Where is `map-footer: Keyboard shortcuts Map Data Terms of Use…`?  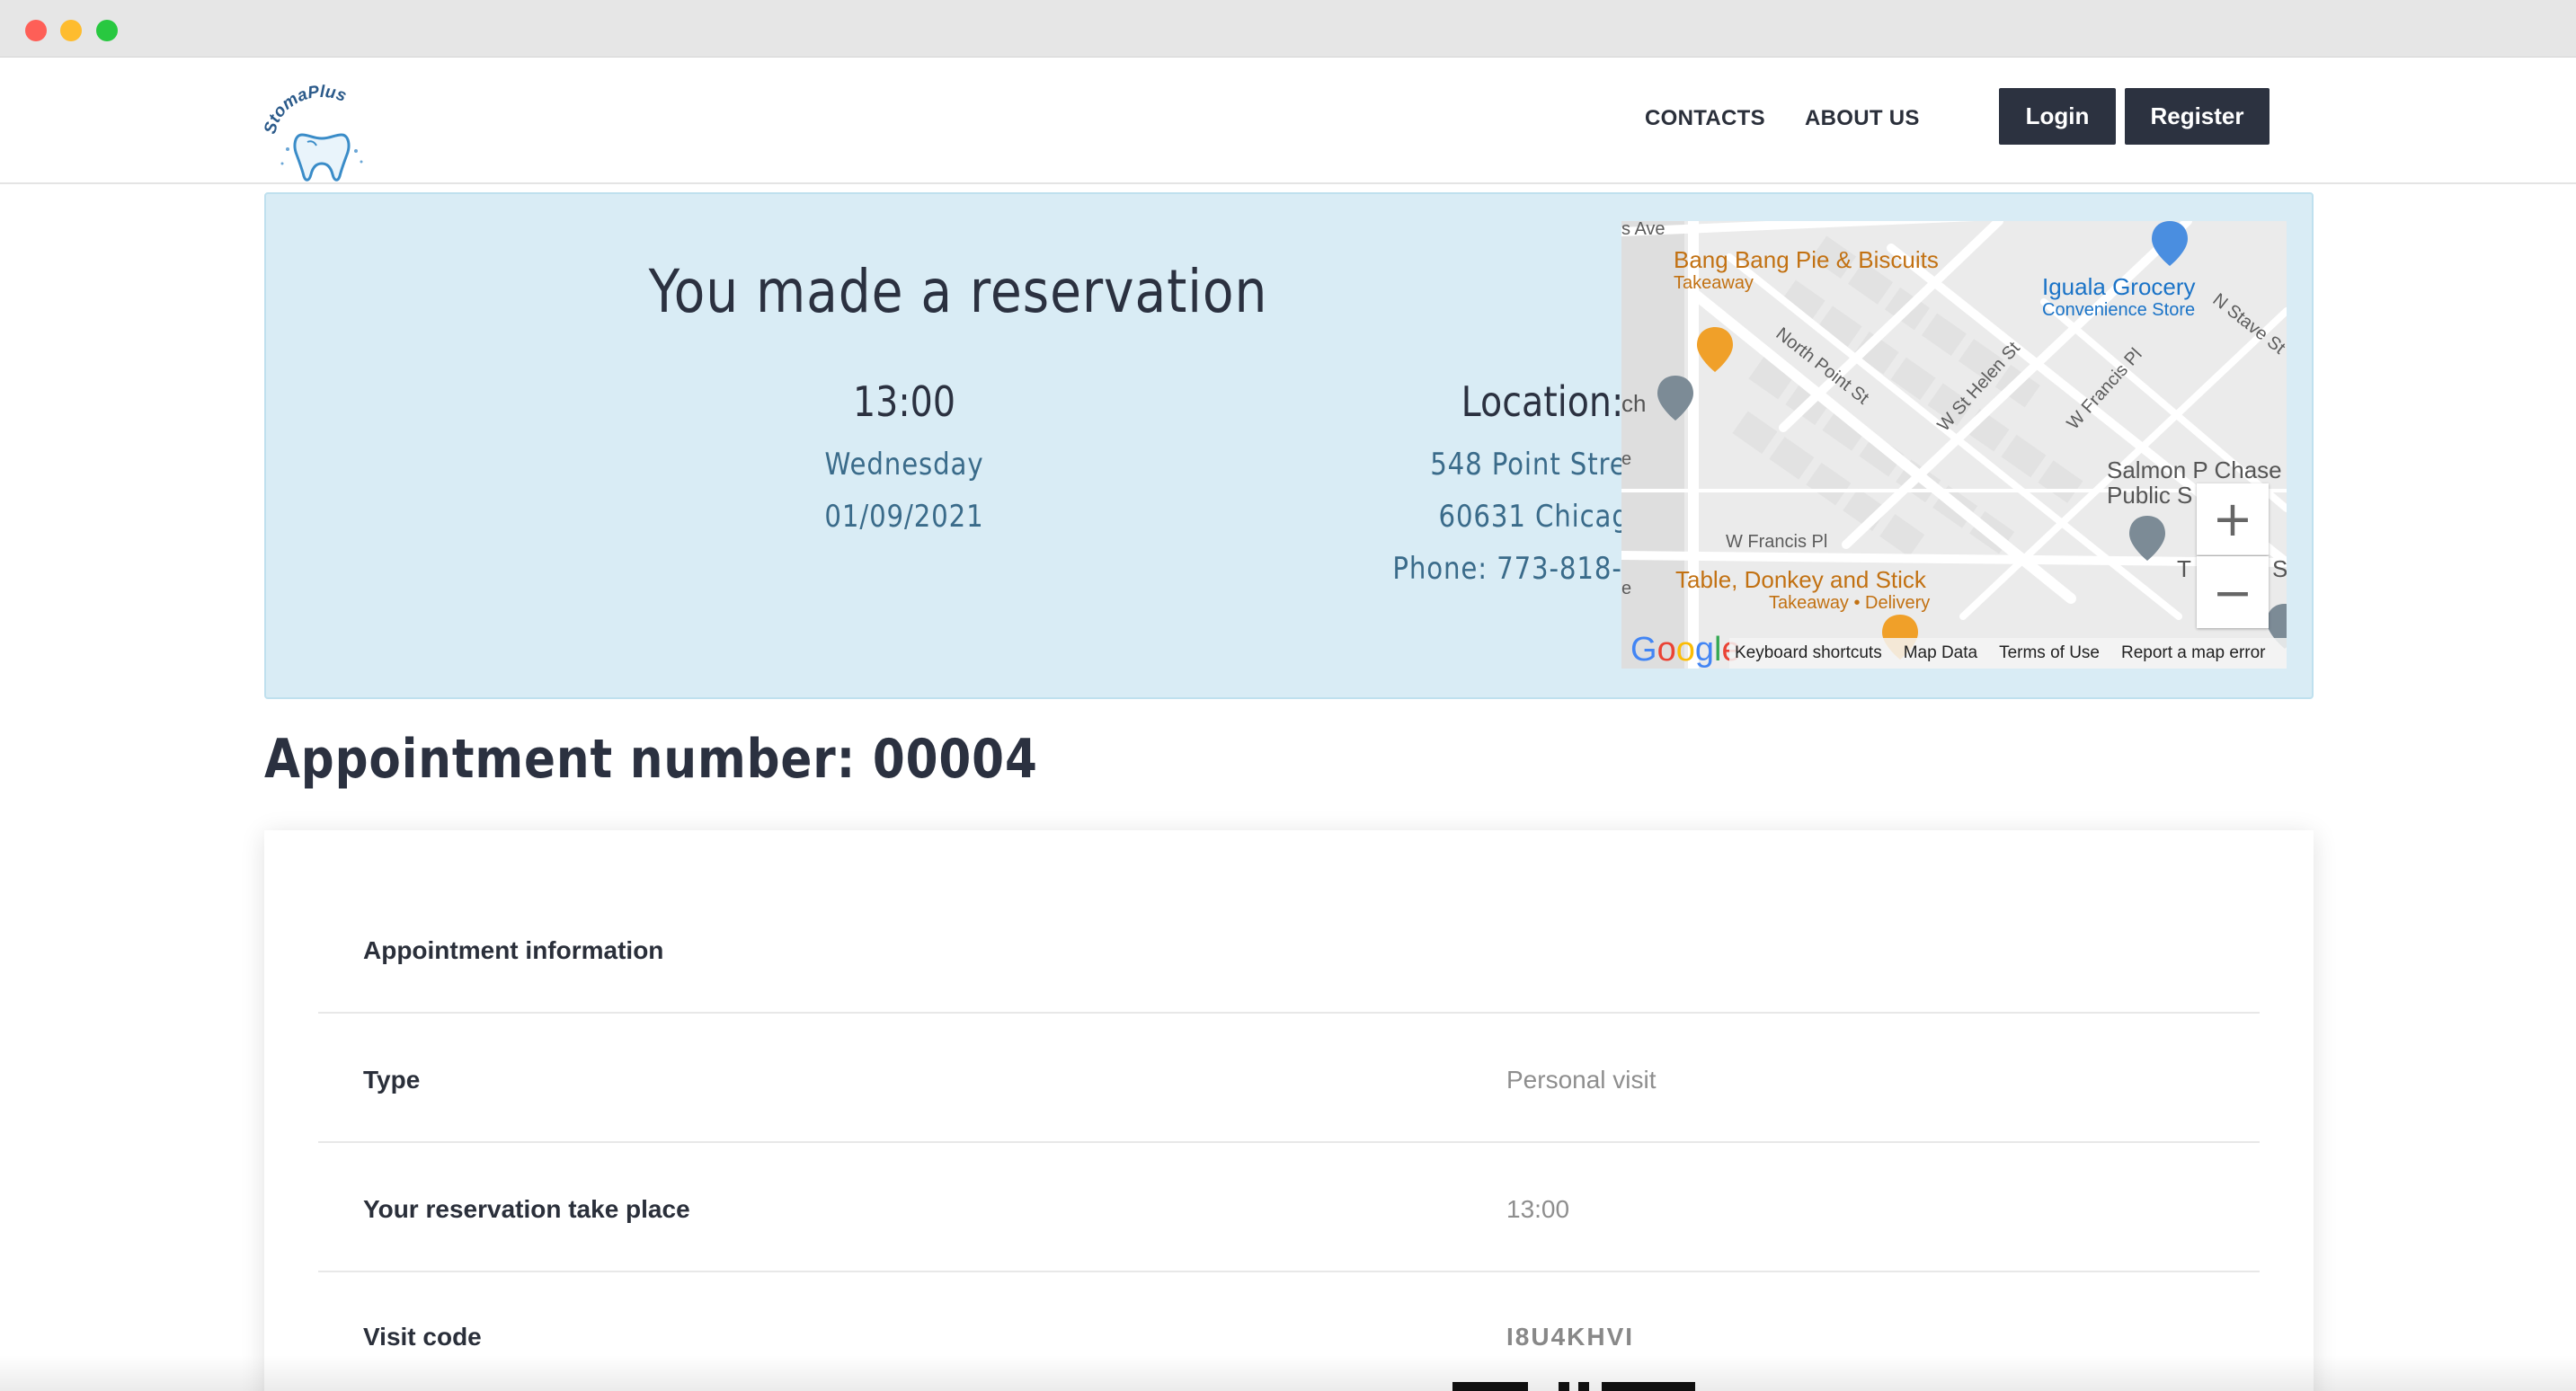 map-footer: Keyboard shortcuts Map Data Terms of Use… is located at coordinates (2008, 653).